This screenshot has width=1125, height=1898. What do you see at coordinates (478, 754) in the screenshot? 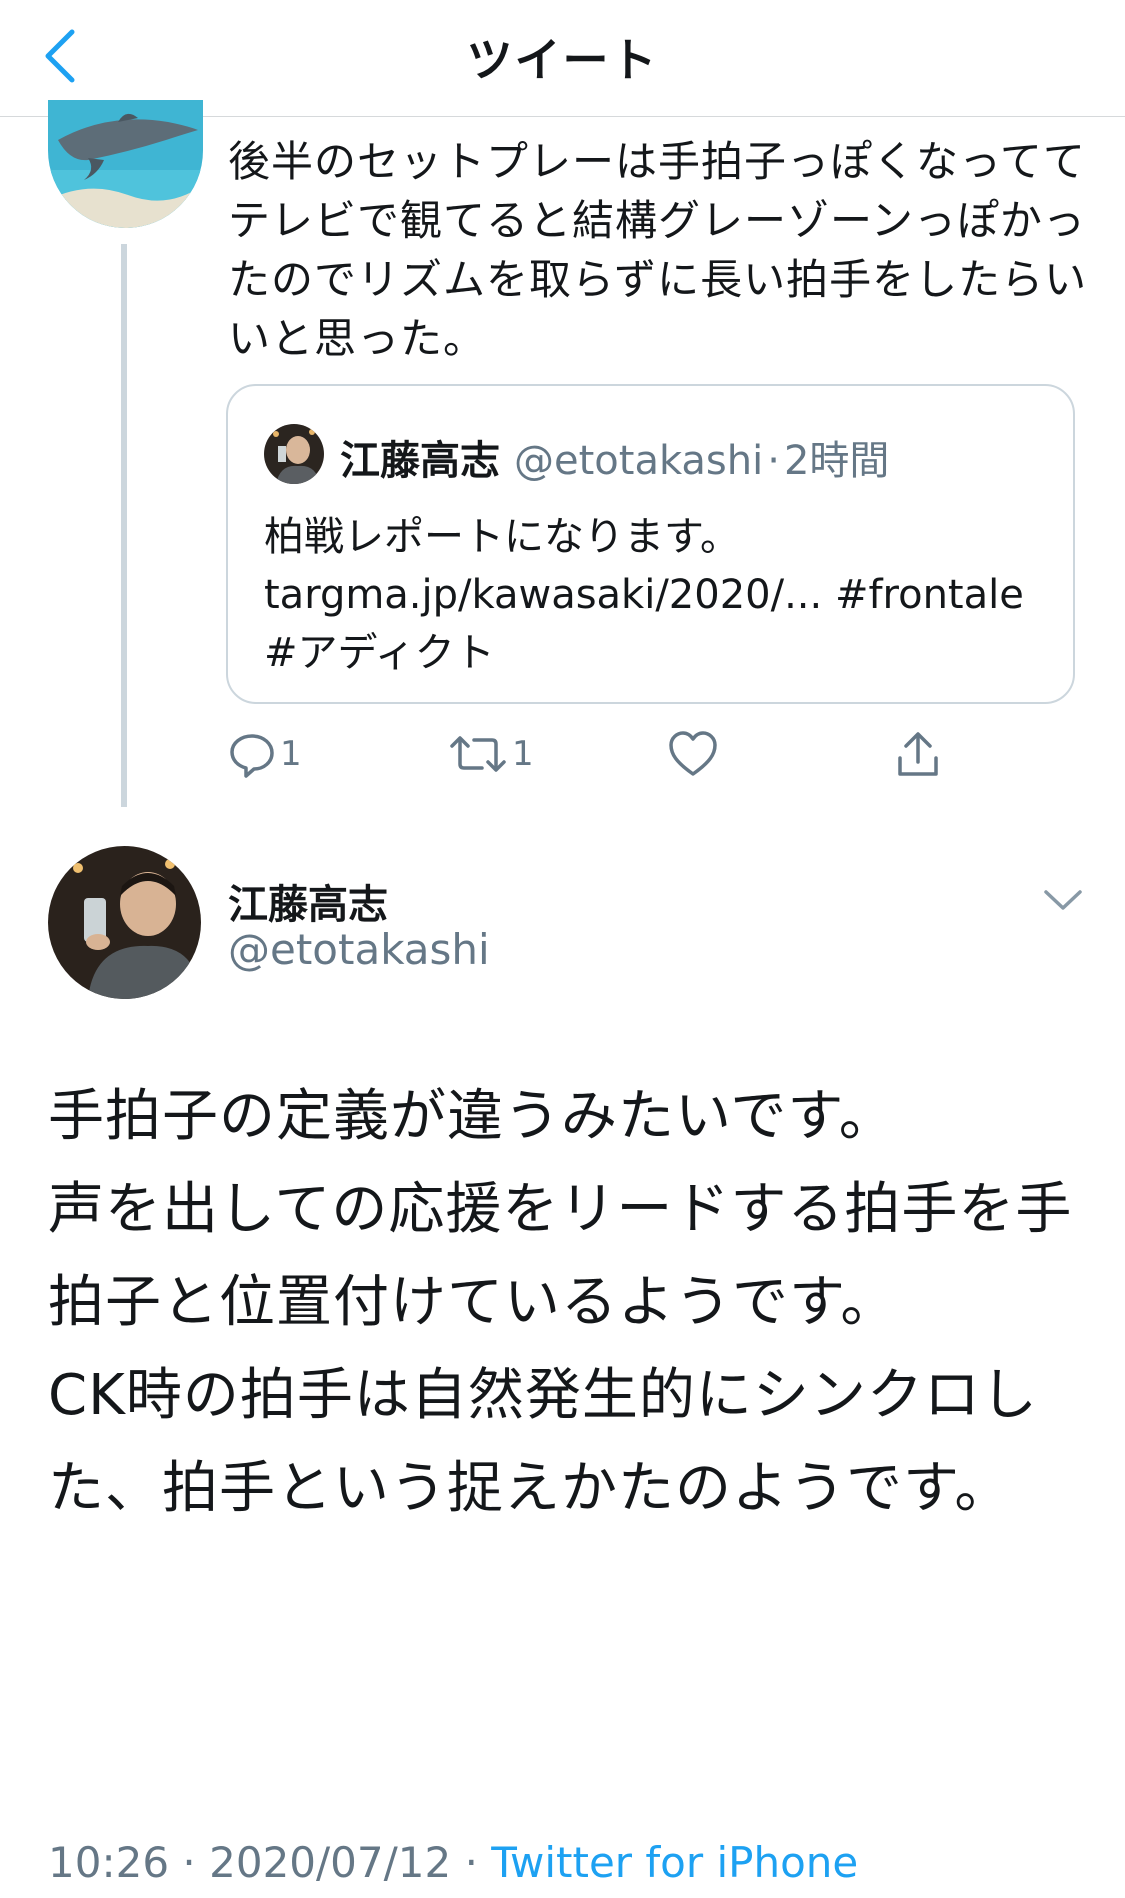
I see `retweet-icon` at bounding box center [478, 754].